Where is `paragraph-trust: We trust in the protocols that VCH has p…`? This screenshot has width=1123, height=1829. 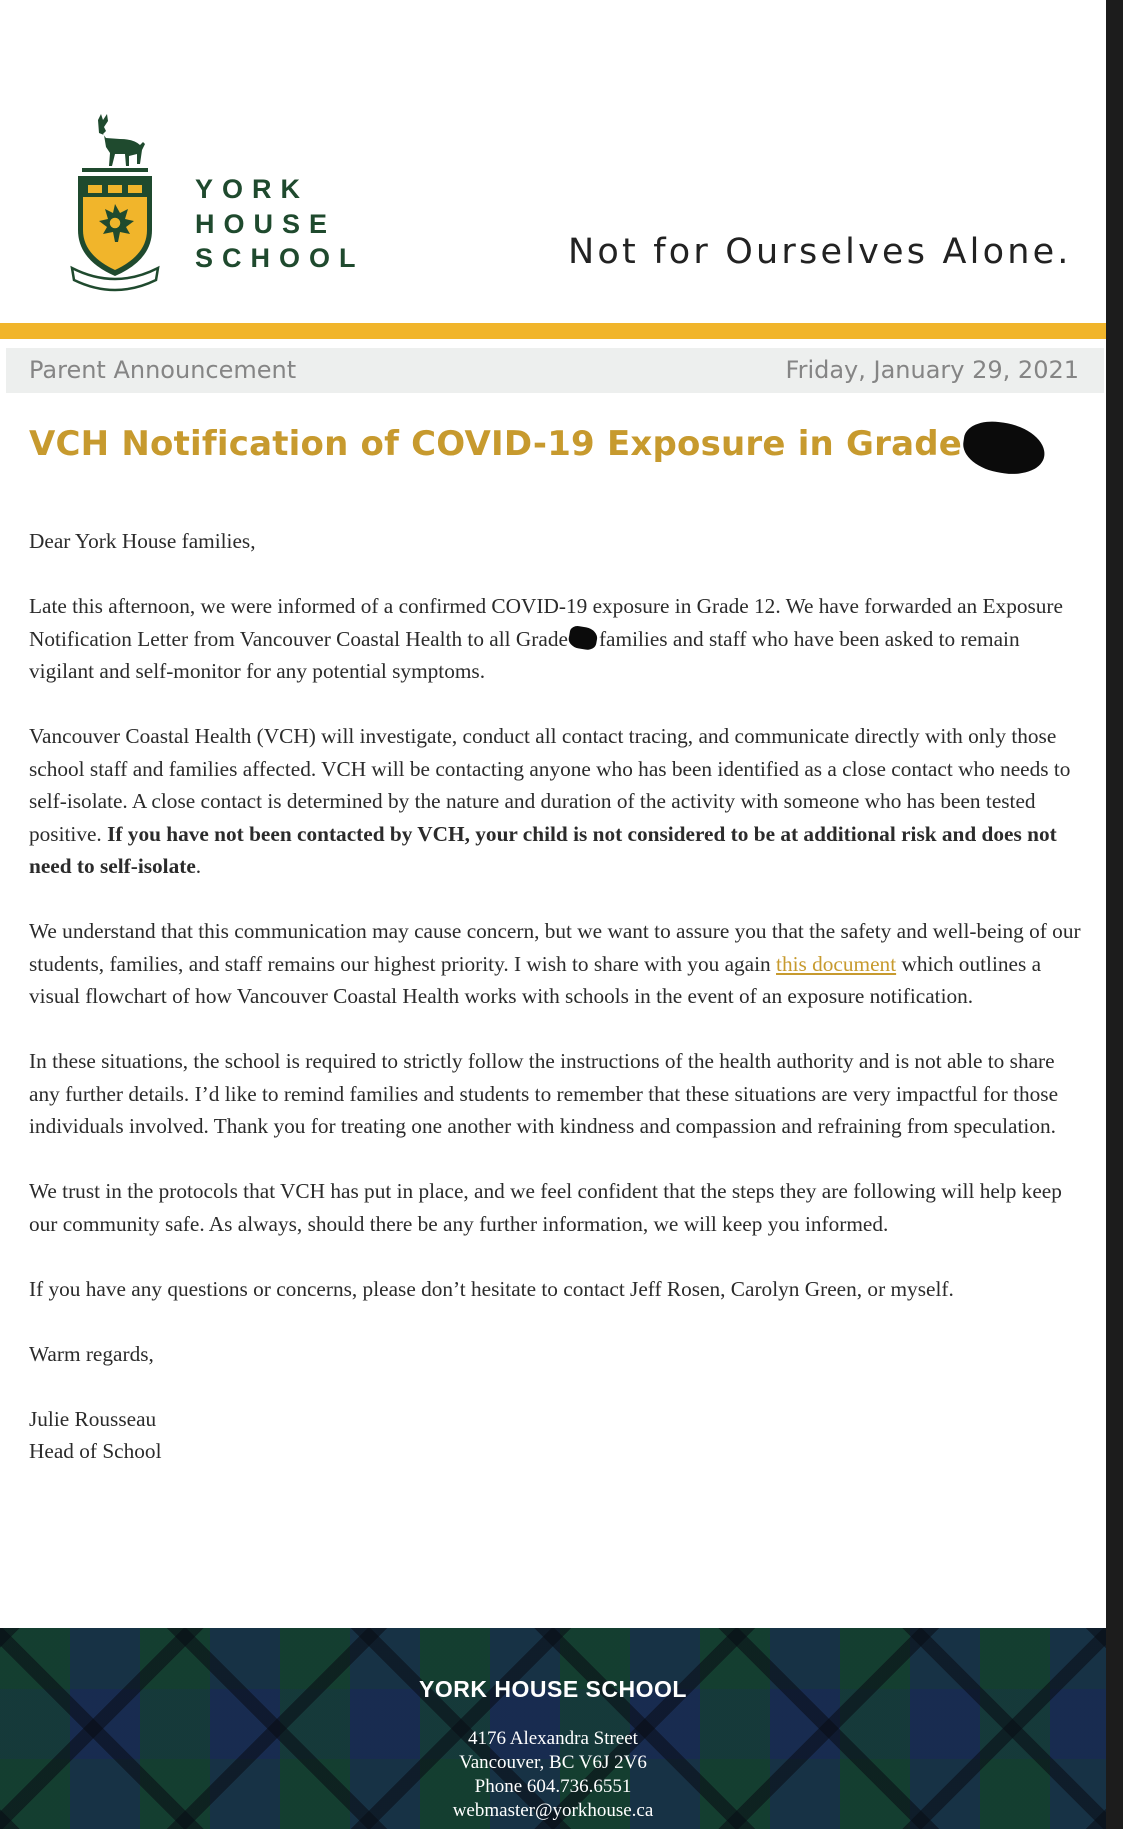 paragraph-trust: We trust in the protocols that VCH has p… is located at coordinates (545, 1207).